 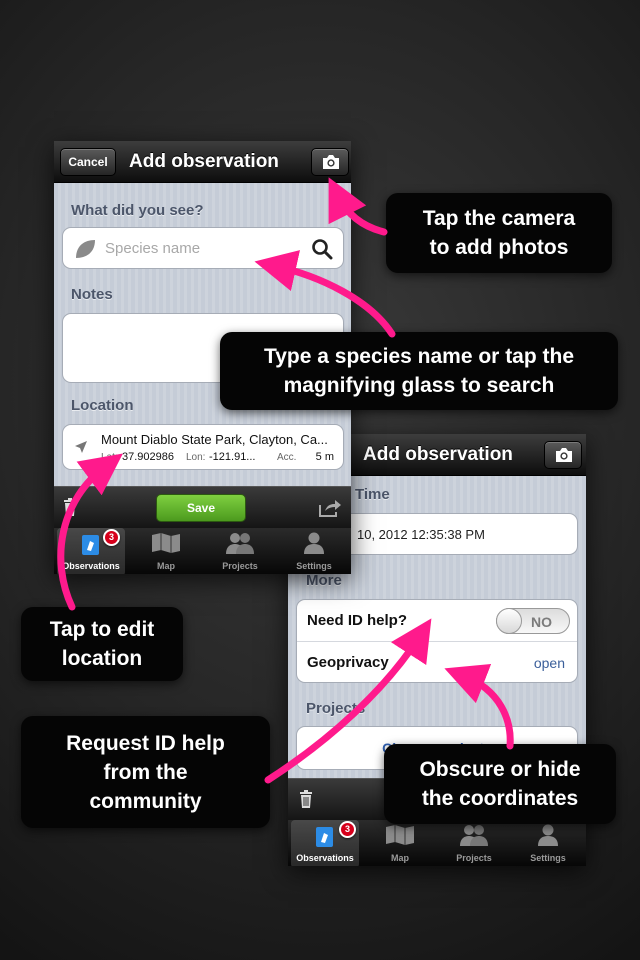 What do you see at coordinates (111, 537) in the screenshot?
I see `screen1-observations-badge: 3` at bounding box center [111, 537].